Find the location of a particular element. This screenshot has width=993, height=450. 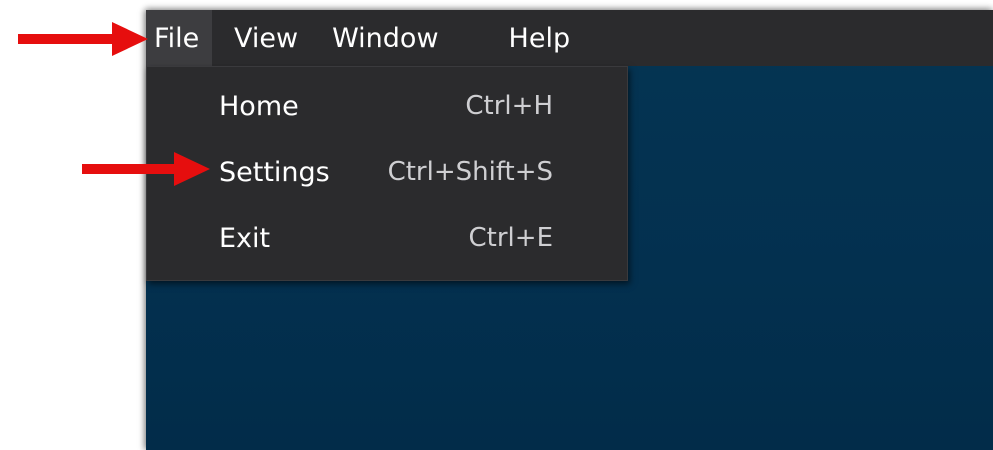

menu-item-settings-label: Settings is located at coordinates (274, 172).